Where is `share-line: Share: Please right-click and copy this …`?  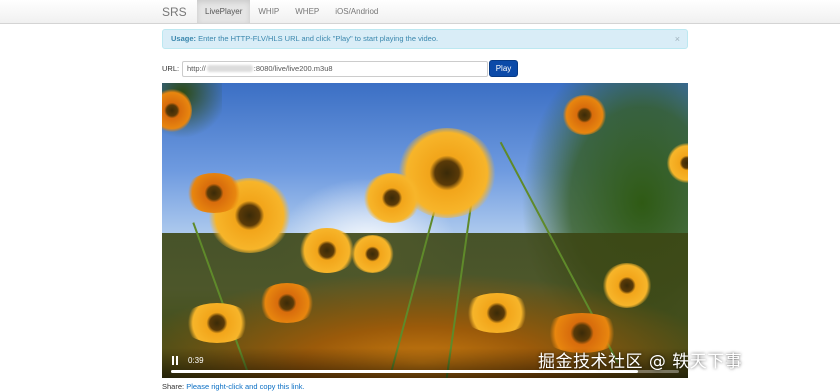
share-line: Share: Please right-click and copy this … is located at coordinates (233, 386).